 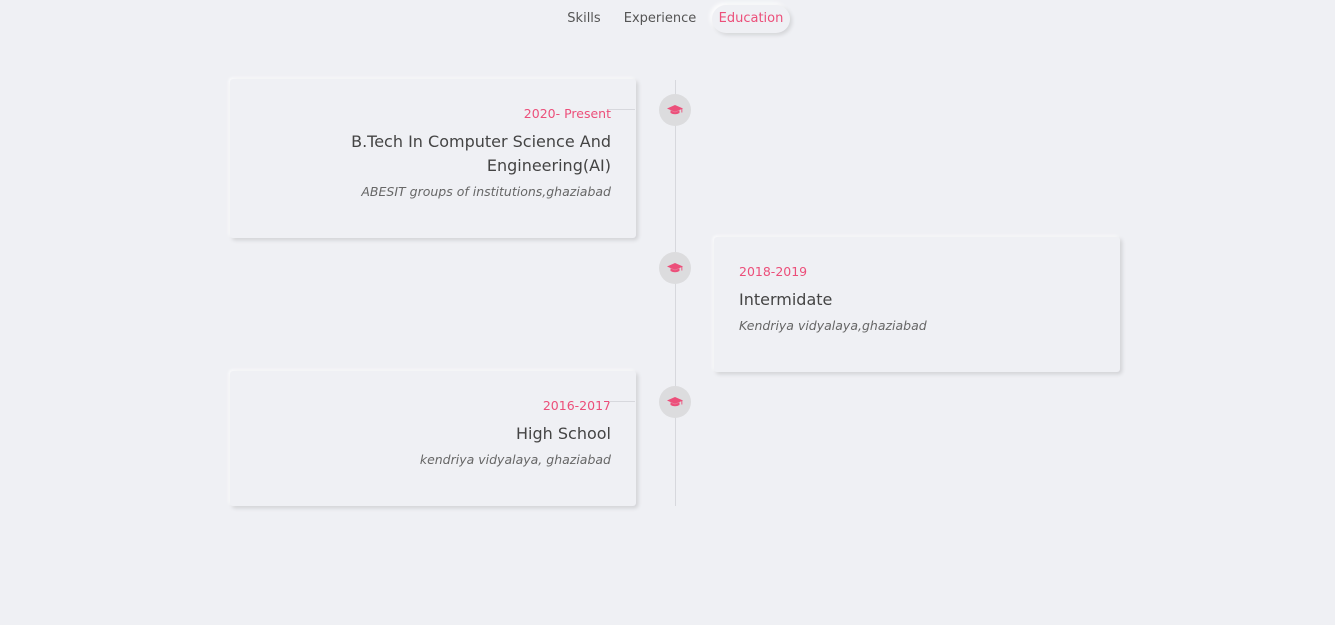 I want to click on tab-education: Education, so click(x=751, y=19).